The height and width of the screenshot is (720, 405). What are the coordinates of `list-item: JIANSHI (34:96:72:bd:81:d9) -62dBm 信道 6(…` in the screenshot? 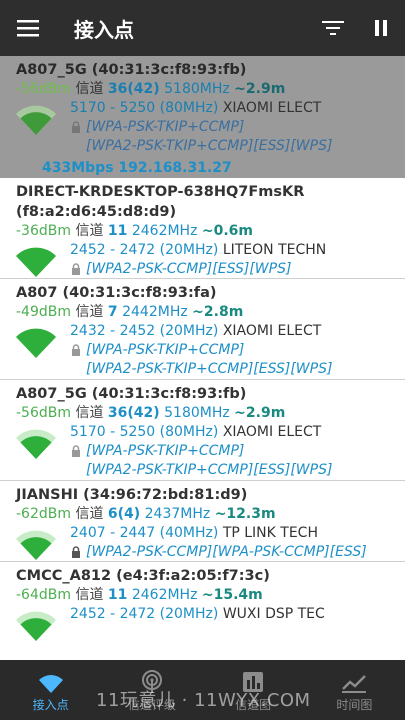 It's located at (202, 521).